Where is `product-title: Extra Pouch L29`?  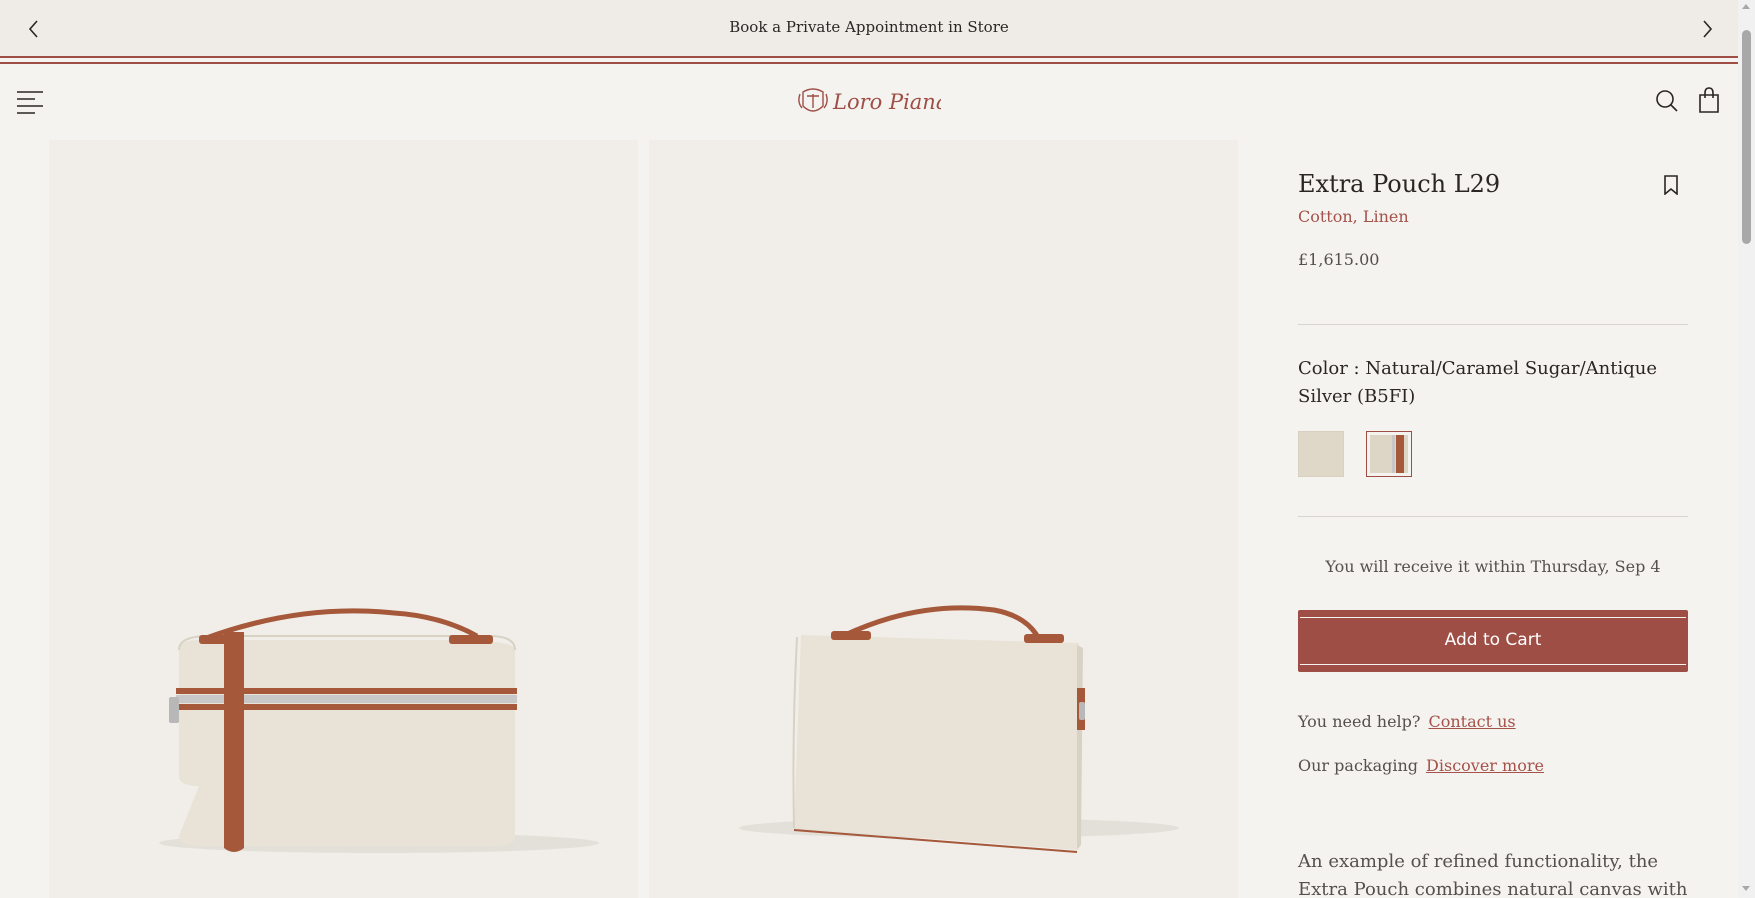 product-title: Extra Pouch L29 is located at coordinates (1399, 184).